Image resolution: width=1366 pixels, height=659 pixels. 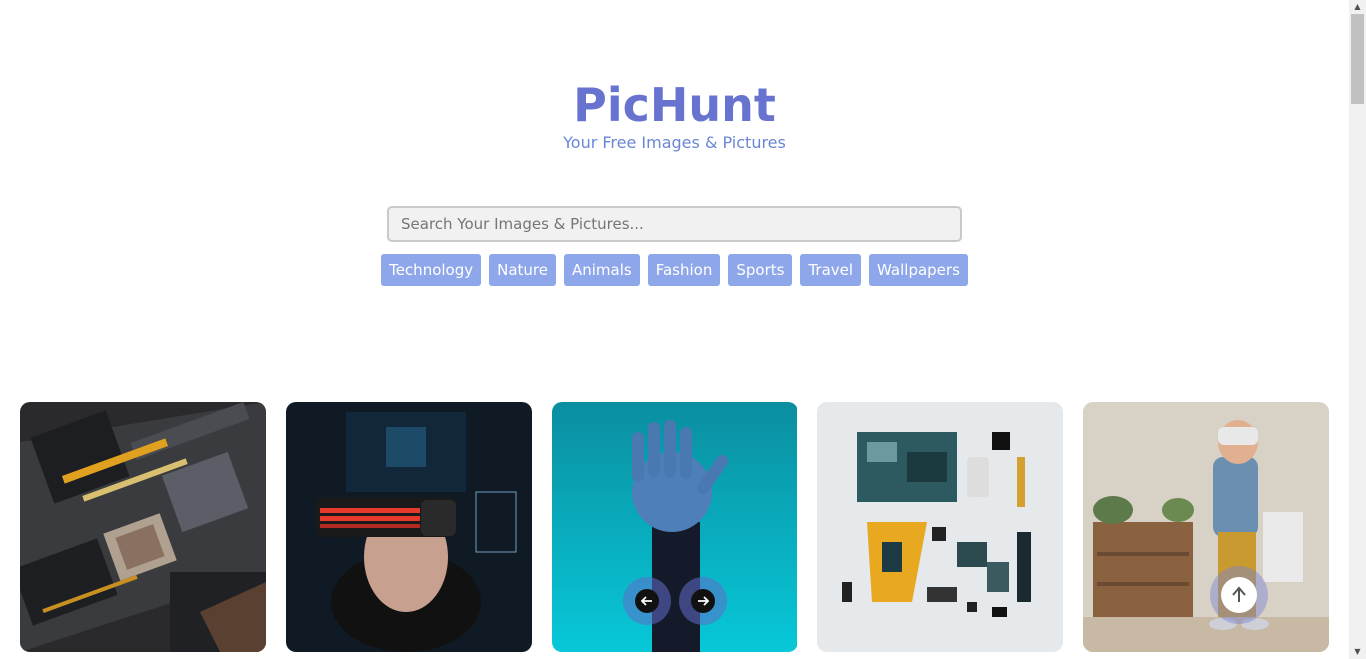 I want to click on phone-components-image, so click(x=940, y=527).